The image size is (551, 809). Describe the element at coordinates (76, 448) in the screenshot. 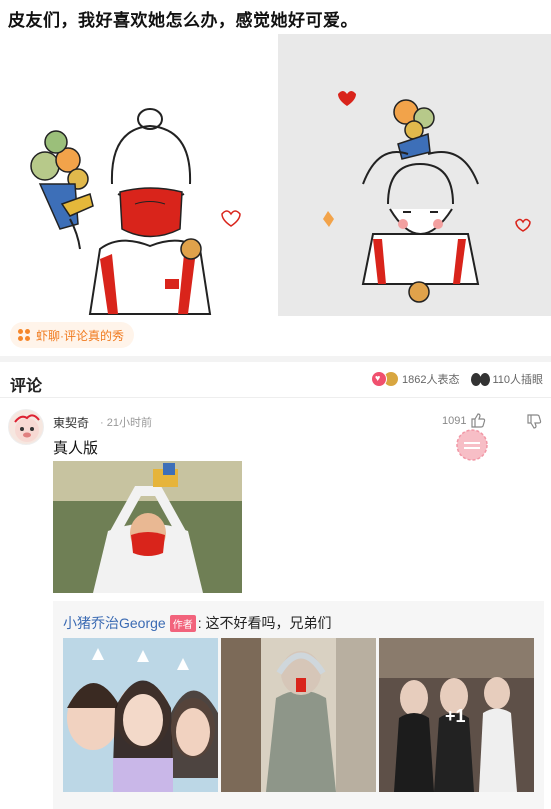

I see `comment-text: 真人版` at that location.